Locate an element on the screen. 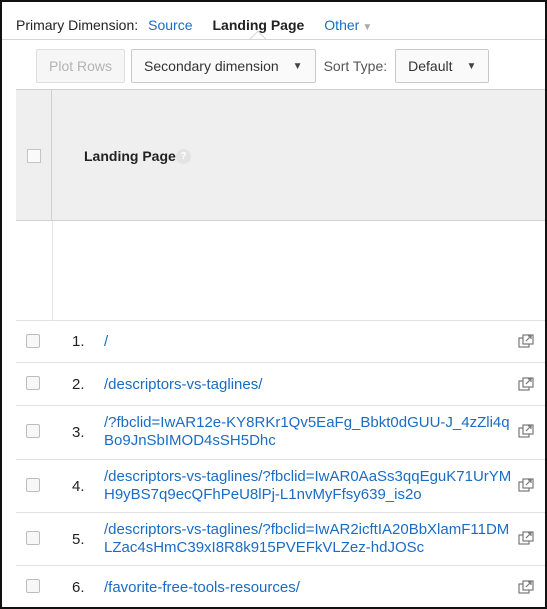  row-number: 4. is located at coordinates (78, 486).